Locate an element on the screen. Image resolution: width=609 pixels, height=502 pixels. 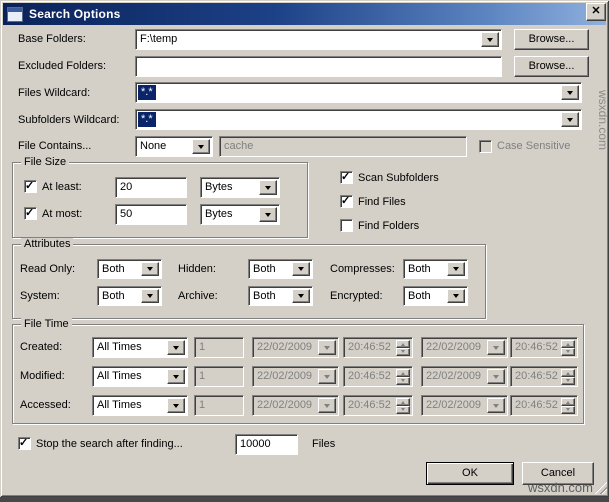
encrypted-dropdown-button is located at coordinates (456, 296).